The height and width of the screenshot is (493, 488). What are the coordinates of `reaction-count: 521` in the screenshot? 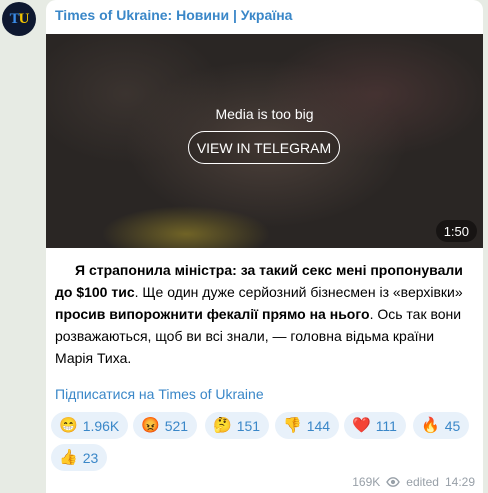 It's located at (176, 425).